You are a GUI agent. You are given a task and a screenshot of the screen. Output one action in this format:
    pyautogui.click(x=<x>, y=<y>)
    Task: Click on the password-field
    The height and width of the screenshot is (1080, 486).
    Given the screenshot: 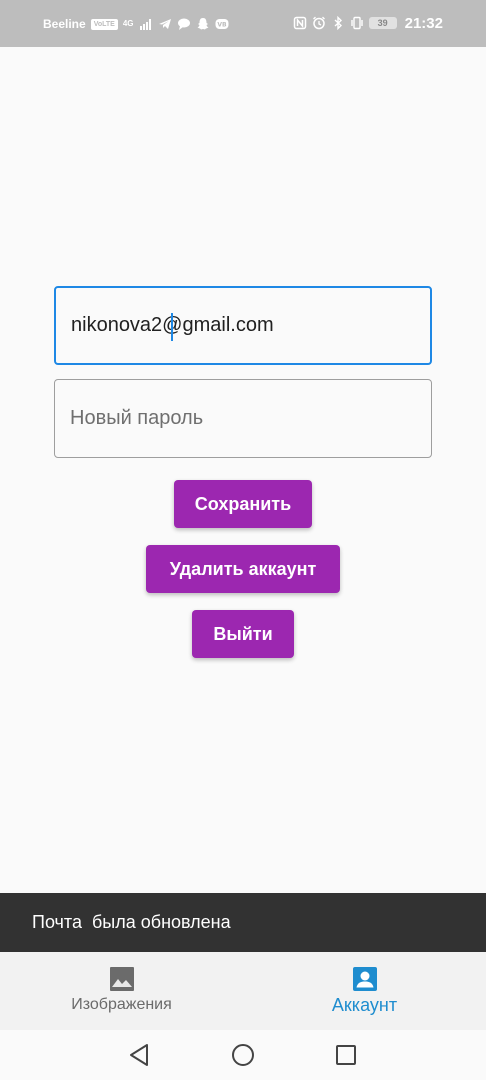 What is the action you would take?
    pyautogui.click(x=243, y=418)
    